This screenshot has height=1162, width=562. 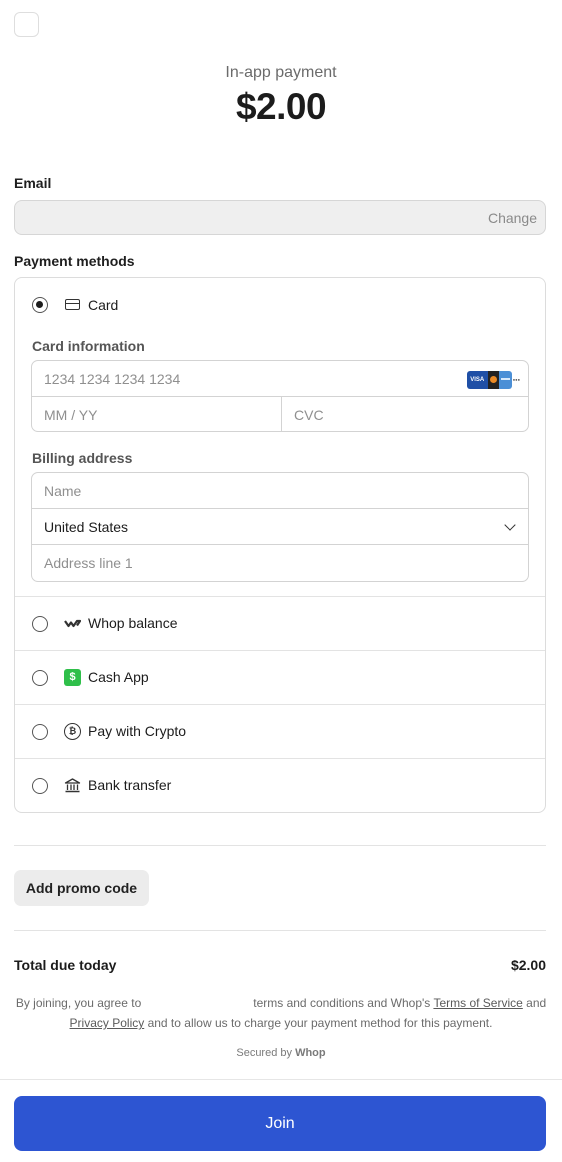 I want to click on bitcoin-icon: ₿, so click(x=72, y=731).